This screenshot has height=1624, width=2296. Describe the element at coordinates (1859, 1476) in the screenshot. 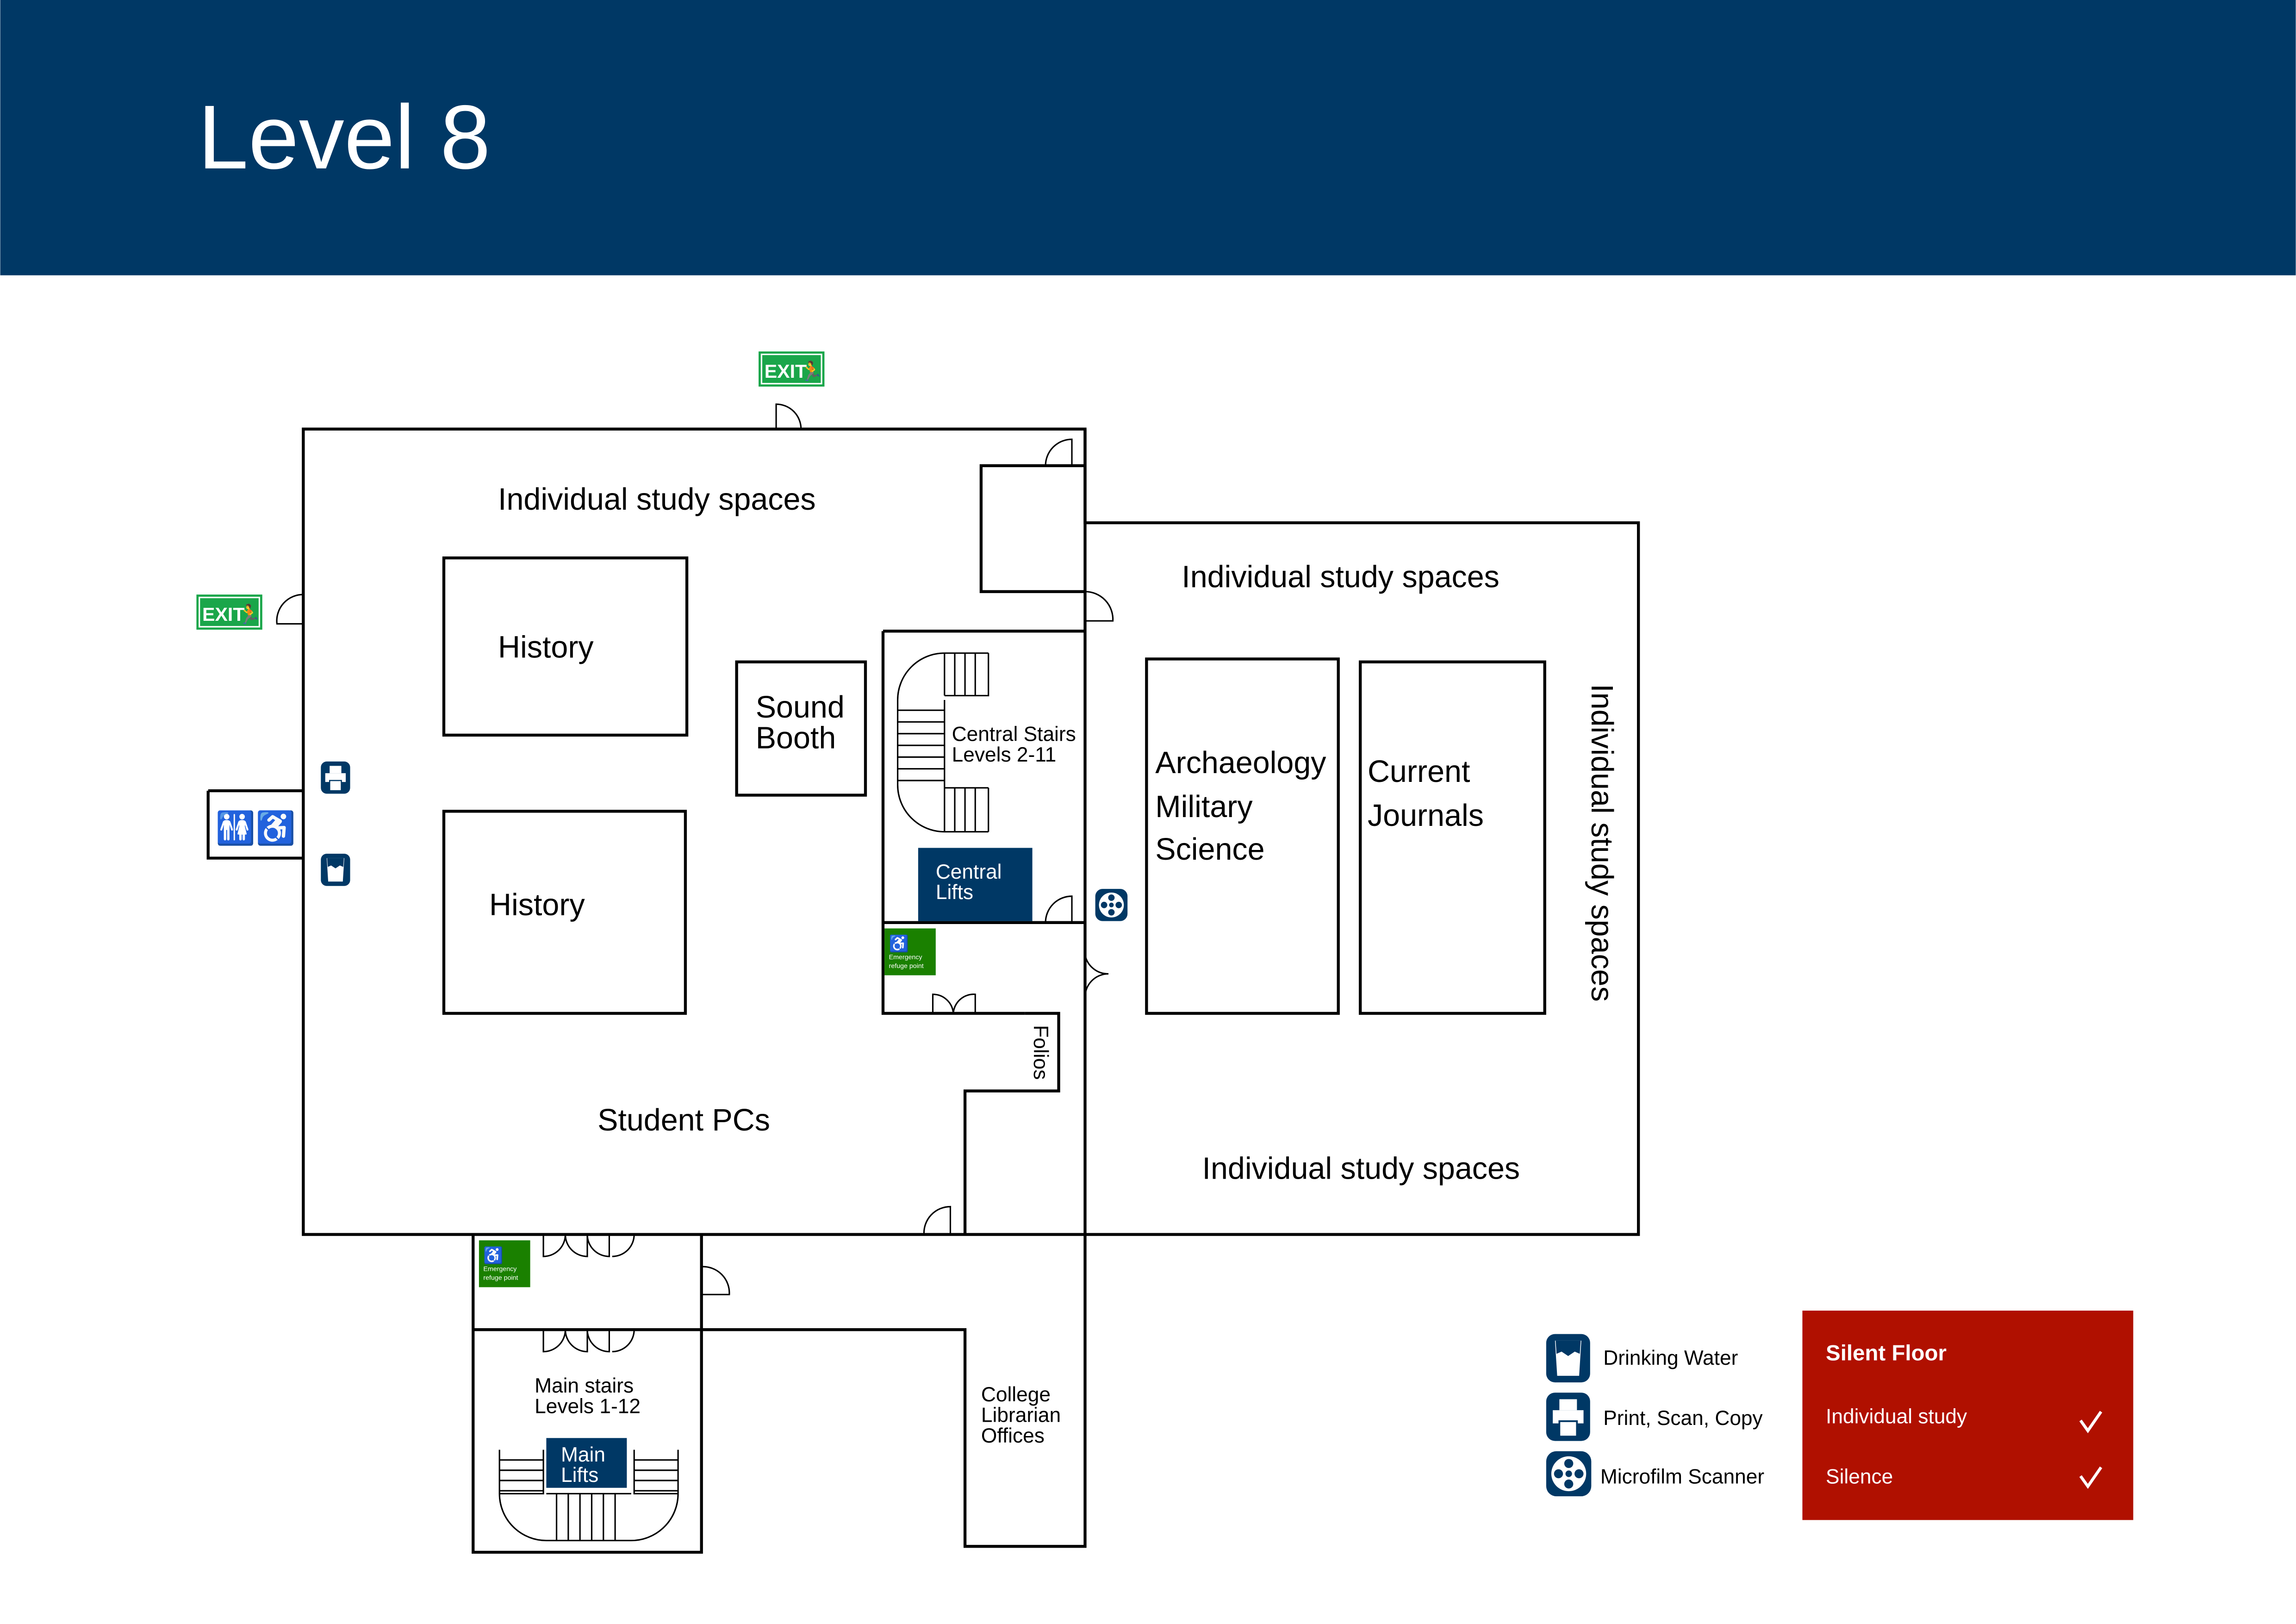

I see `rule-label: Silence` at that location.